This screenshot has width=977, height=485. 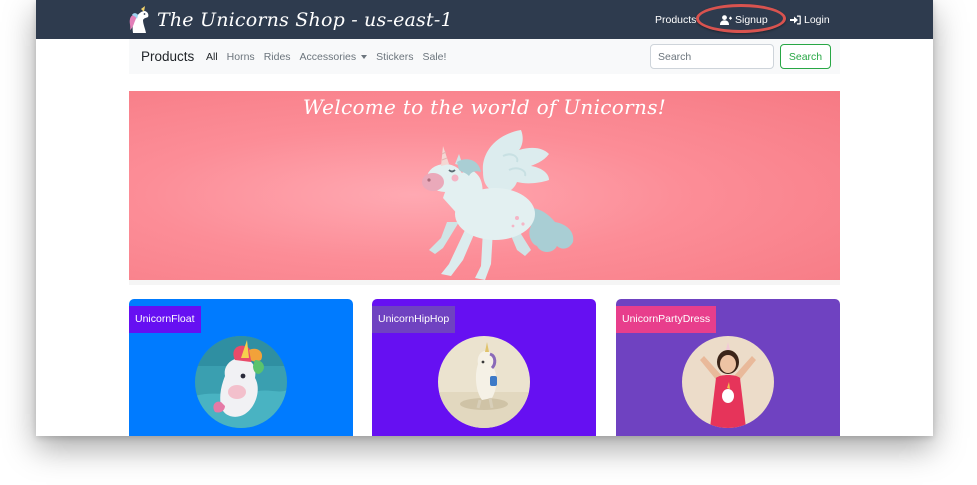 What do you see at coordinates (712, 56) in the screenshot?
I see `search-input` at bounding box center [712, 56].